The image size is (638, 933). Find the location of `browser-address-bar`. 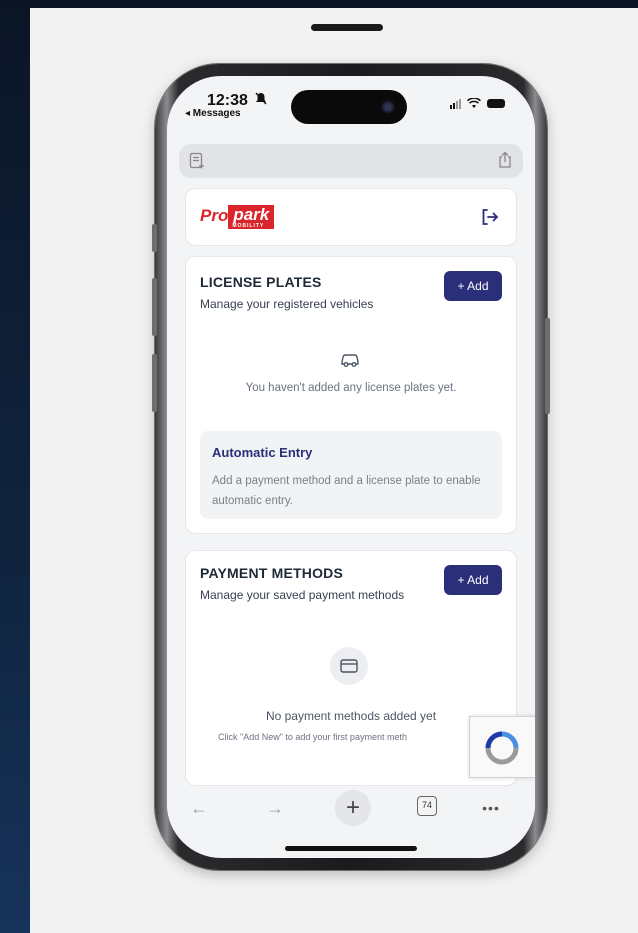

browser-address-bar is located at coordinates (351, 161).